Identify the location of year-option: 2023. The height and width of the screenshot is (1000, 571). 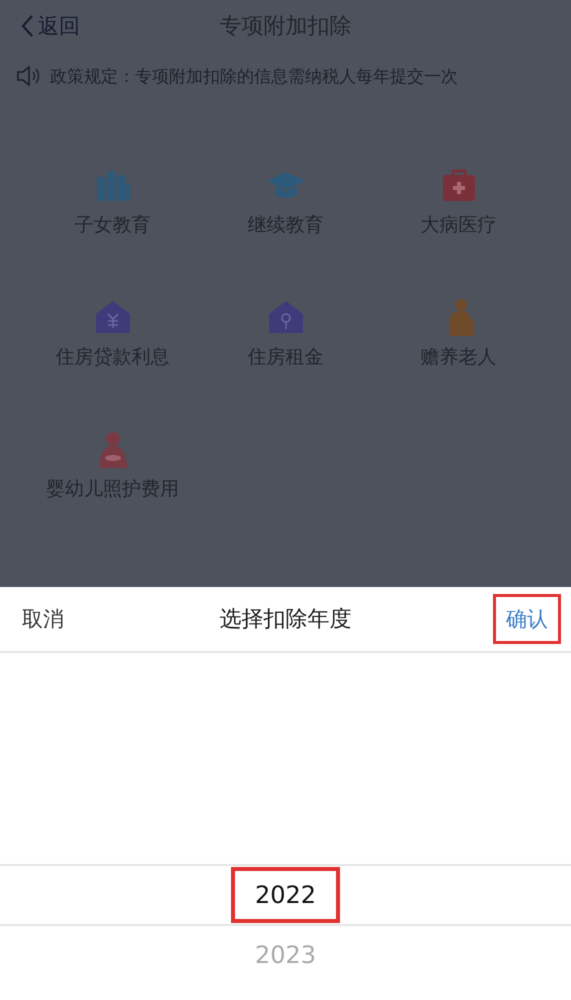
(285, 955).